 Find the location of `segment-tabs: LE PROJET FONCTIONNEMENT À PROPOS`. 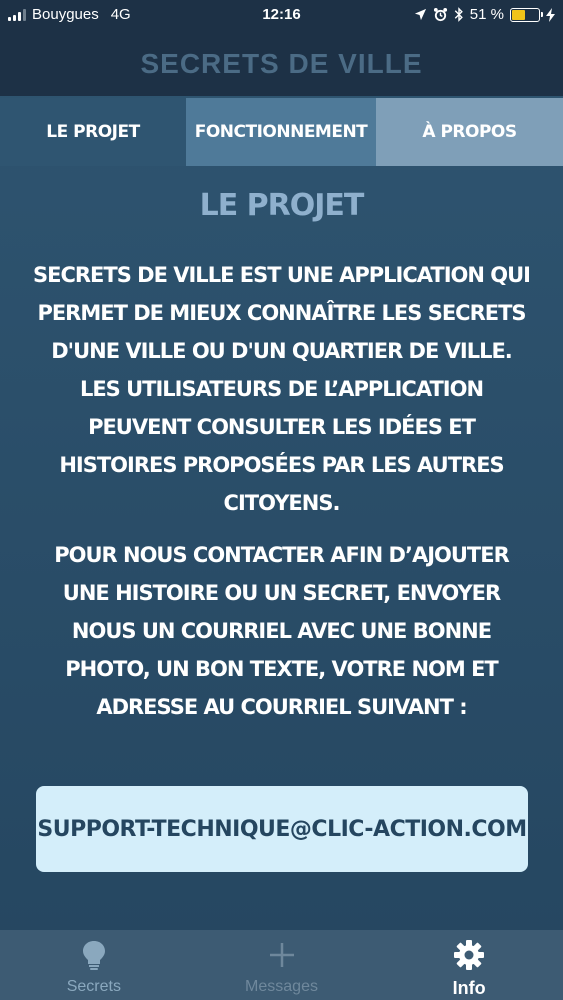

segment-tabs: LE PROJET FONCTIONNEMENT À PROPOS is located at coordinates (281, 132).